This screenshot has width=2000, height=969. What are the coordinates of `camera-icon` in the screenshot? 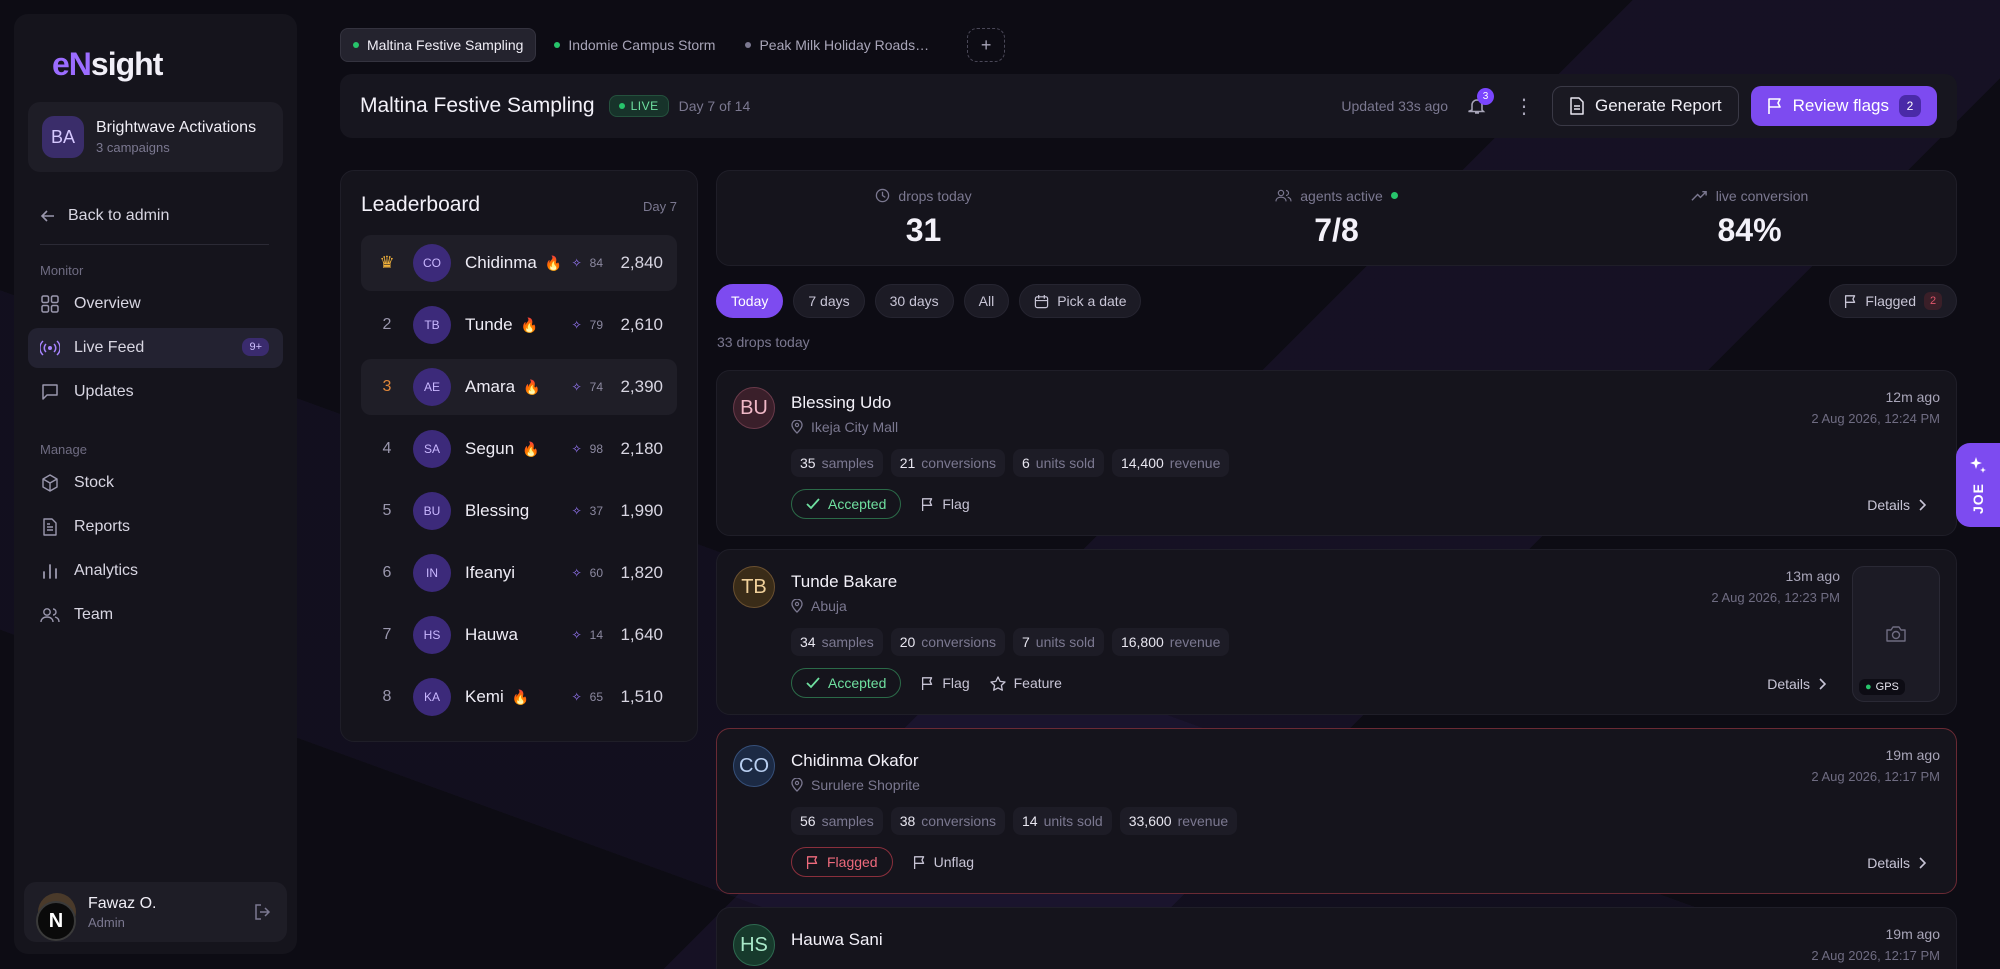 It's located at (1896, 634).